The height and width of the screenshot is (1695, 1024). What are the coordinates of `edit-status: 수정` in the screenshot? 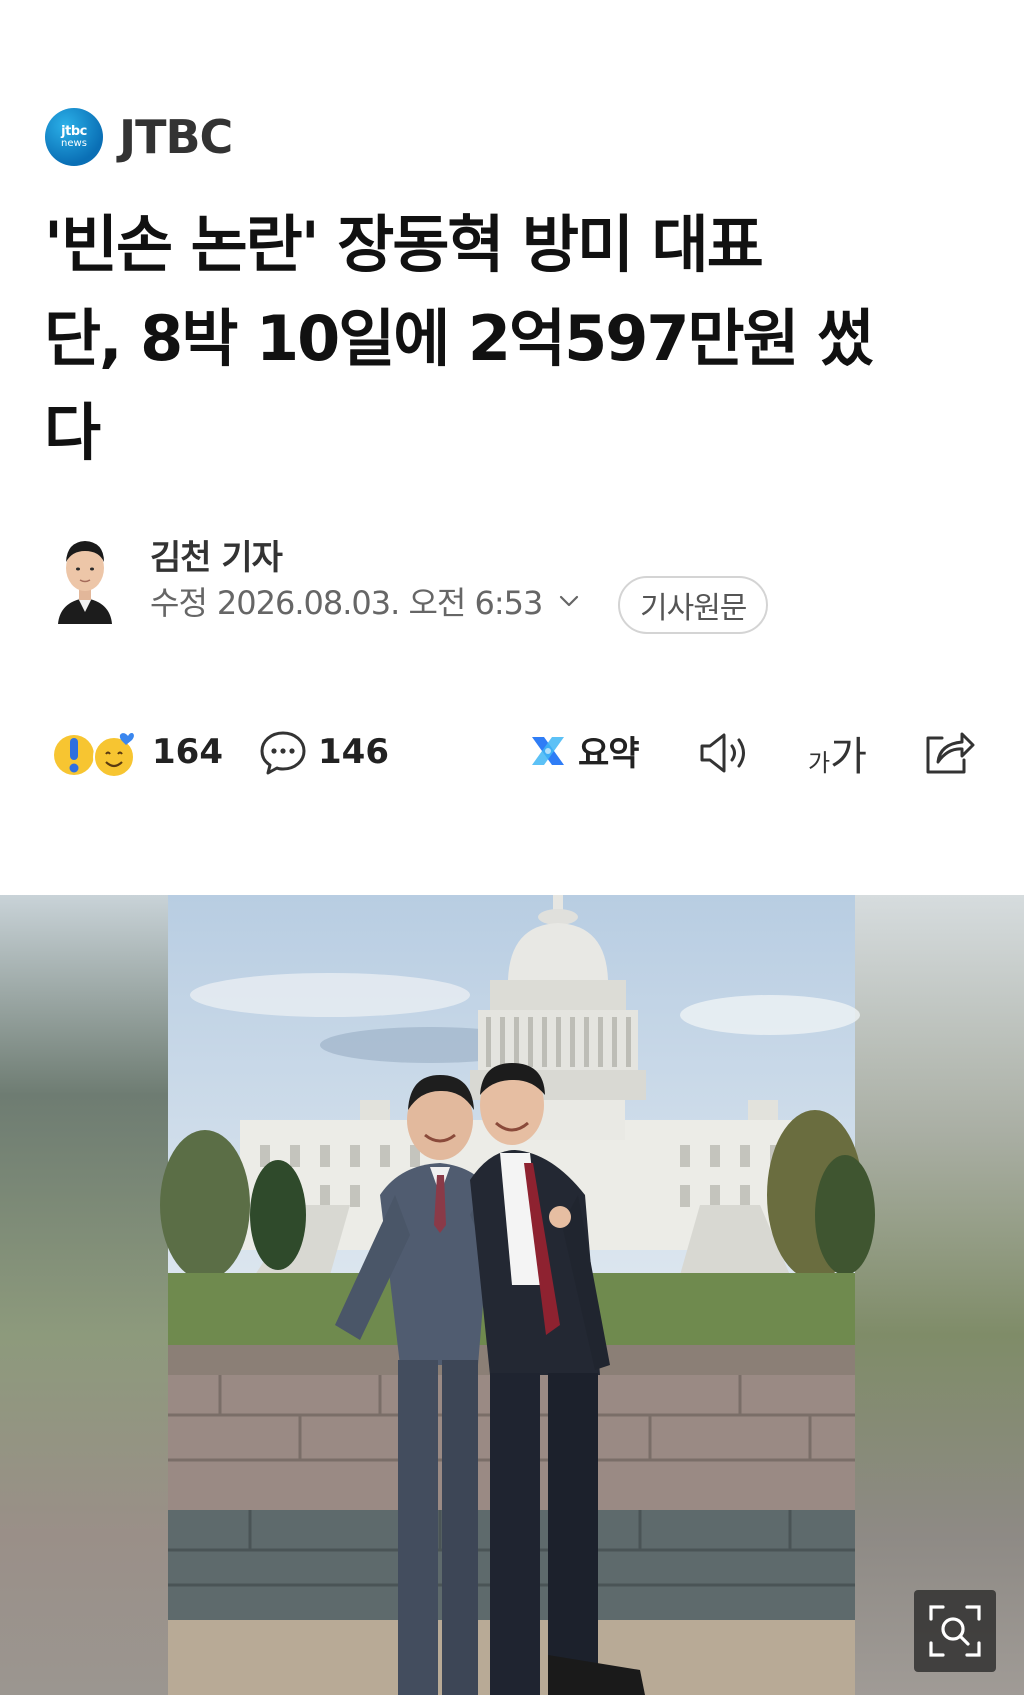 It's located at (179, 603).